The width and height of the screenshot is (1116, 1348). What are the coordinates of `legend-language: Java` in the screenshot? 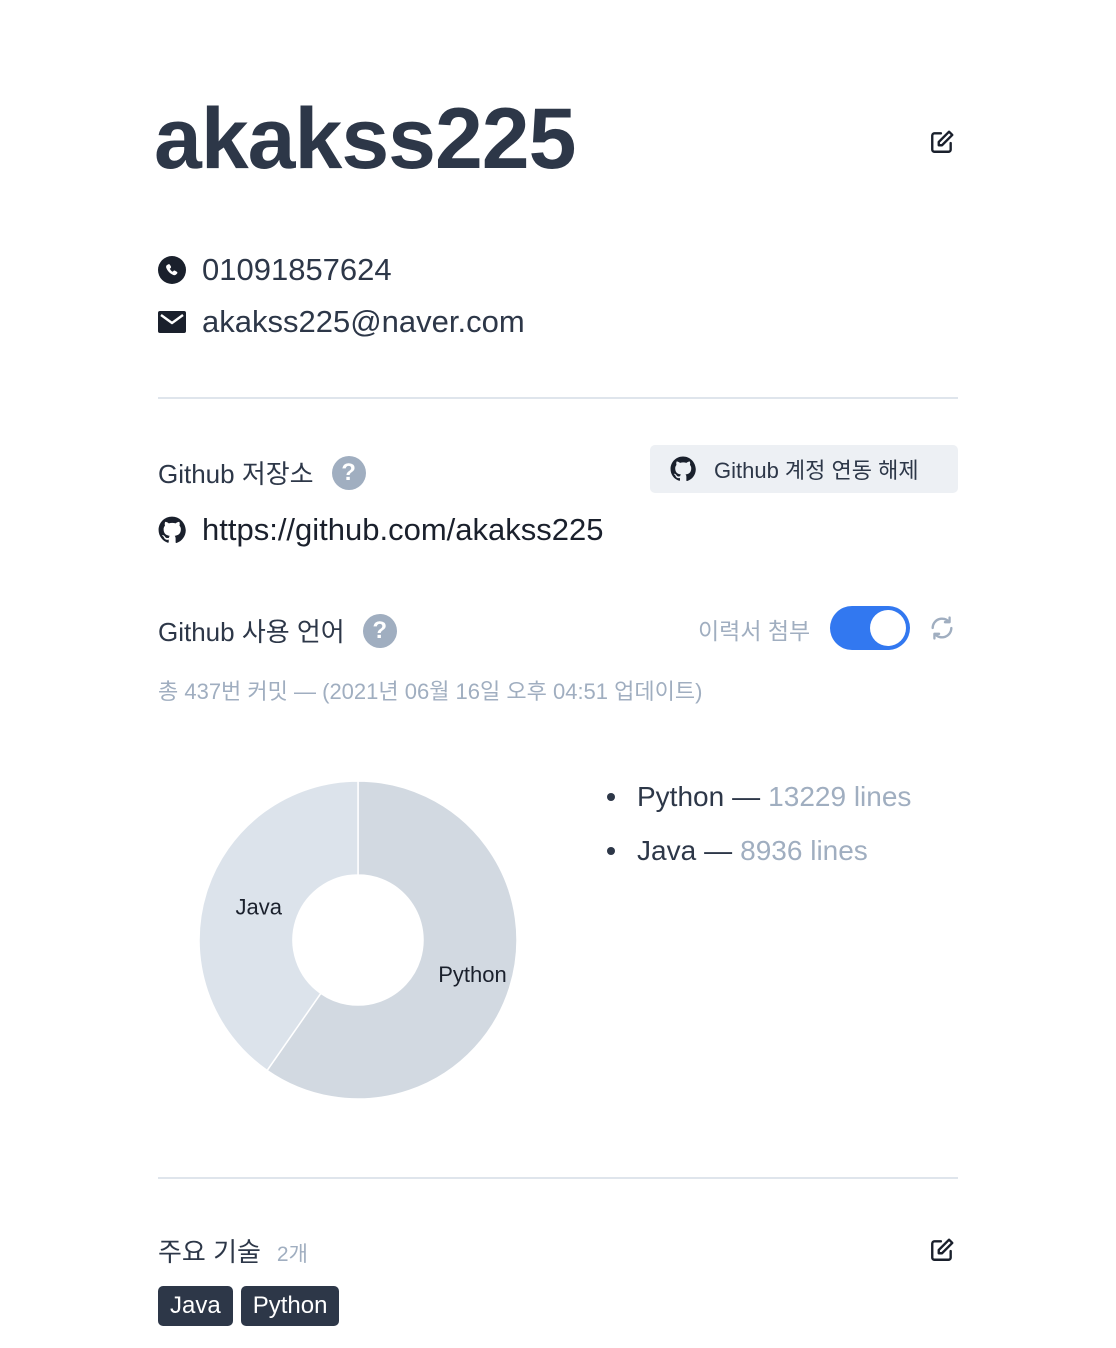 It's located at (667, 850).